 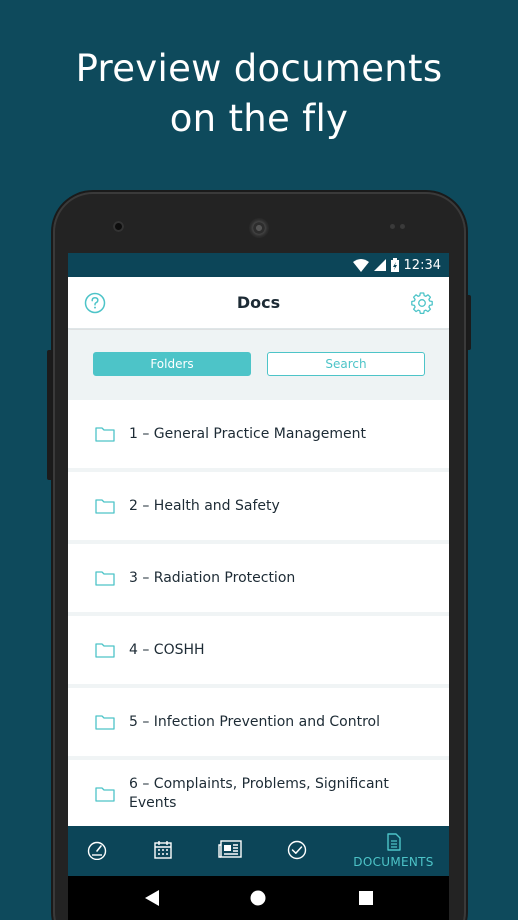 I want to click on nav-recents-button, so click(x=366, y=898).